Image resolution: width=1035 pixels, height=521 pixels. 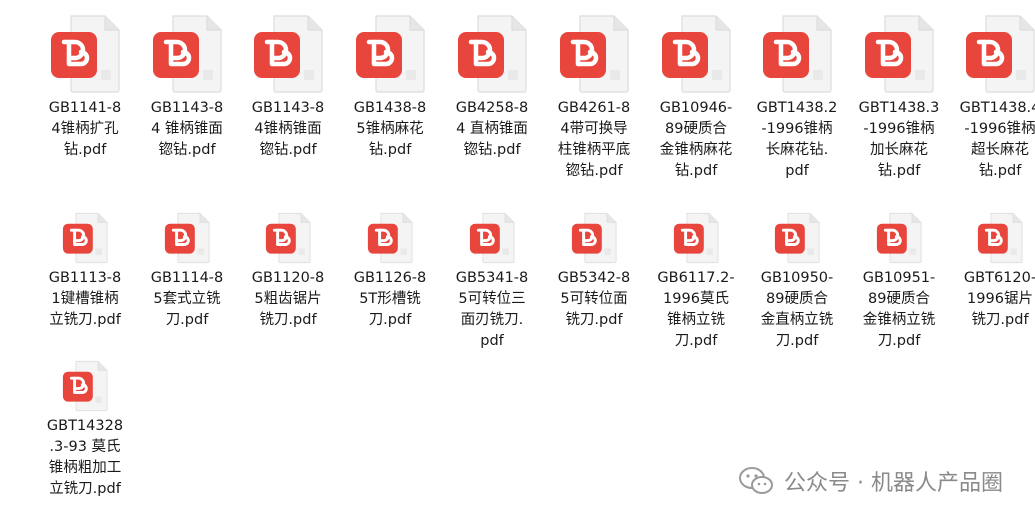 What do you see at coordinates (797, 139) in the screenshot?
I see `file-name-label: GBT1438.2 -1996锥柄 长麻花钻. pdf` at bounding box center [797, 139].